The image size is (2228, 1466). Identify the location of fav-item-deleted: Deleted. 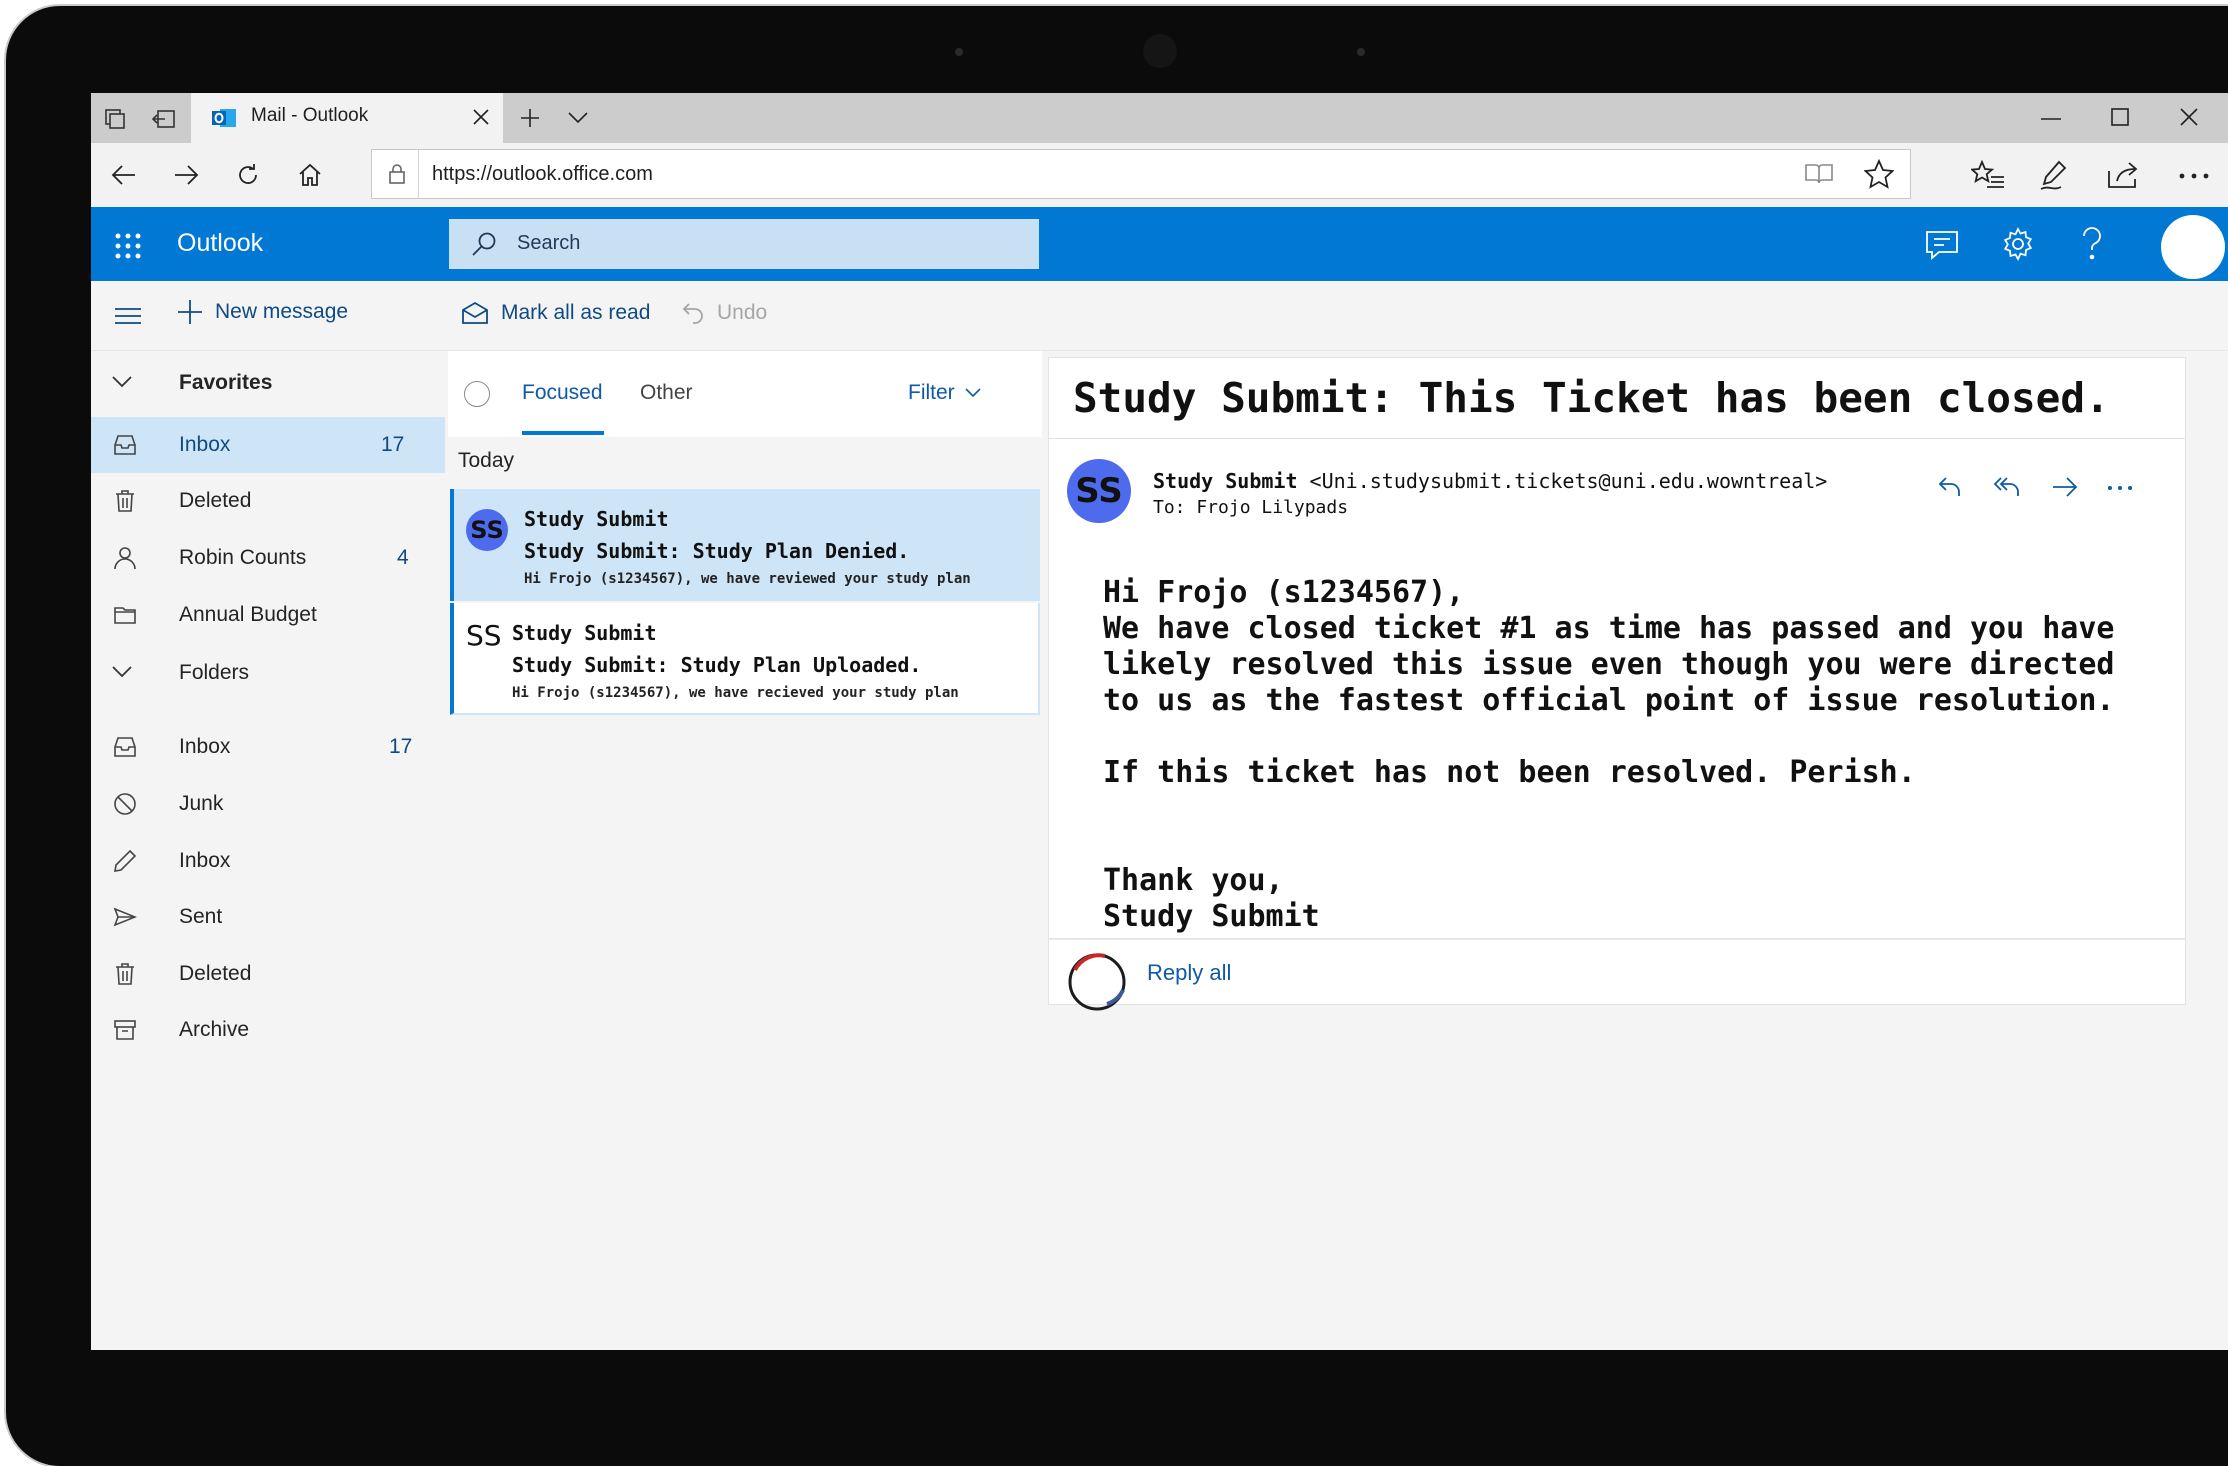
(268, 501).